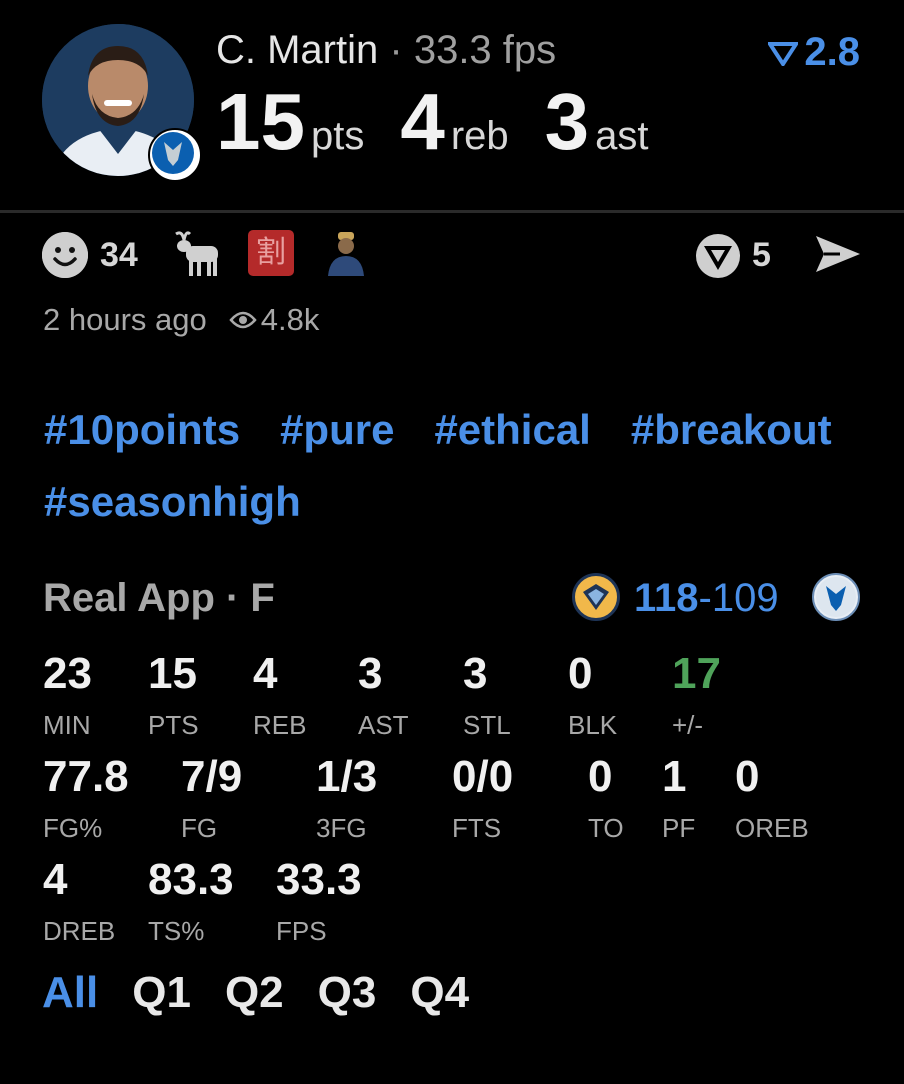 This screenshot has width=904, height=1084. What do you see at coordinates (731, 429) in the screenshot?
I see `hashtag: #breakout` at bounding box center [731, 429].